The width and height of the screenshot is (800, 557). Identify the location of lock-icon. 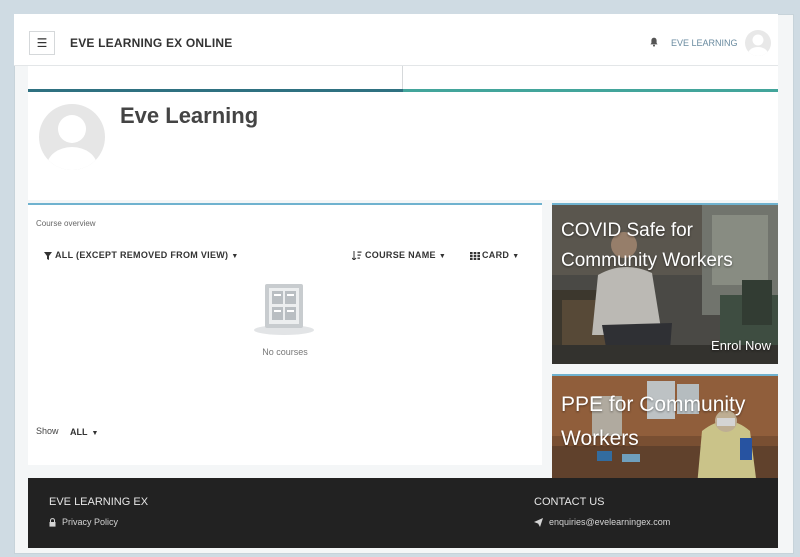
(52, 522).